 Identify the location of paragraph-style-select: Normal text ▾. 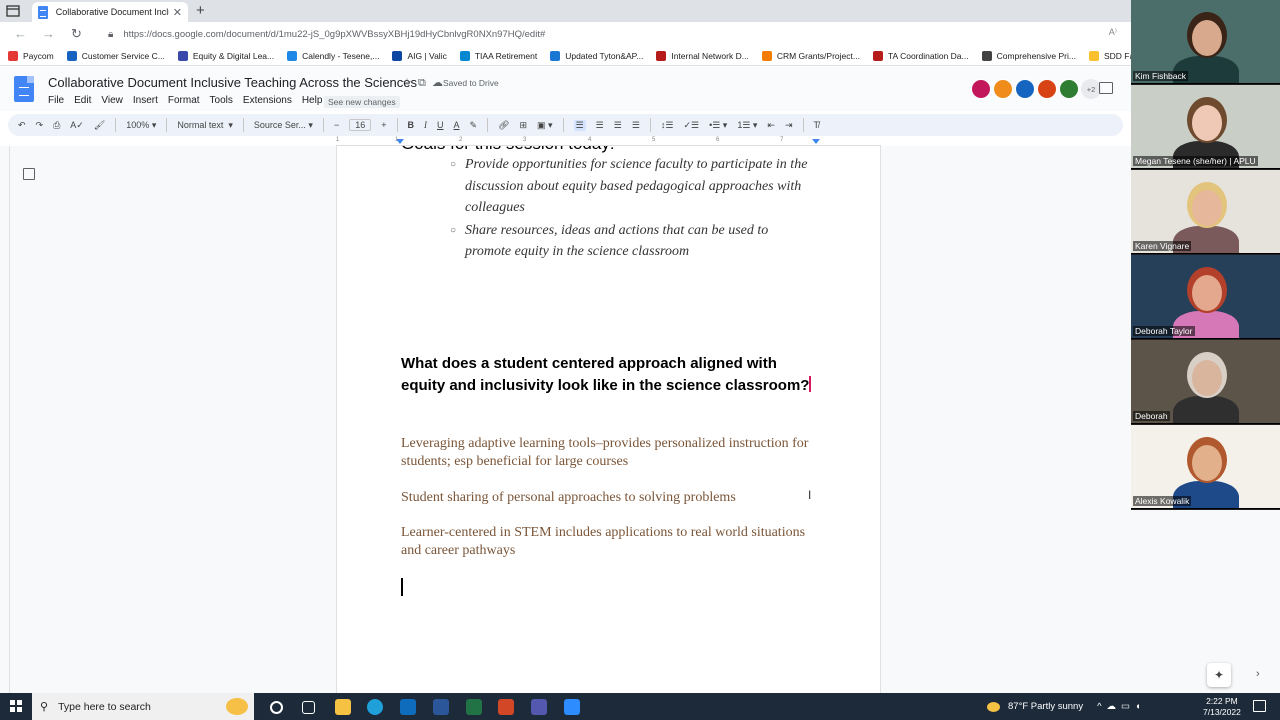
(205, 125).